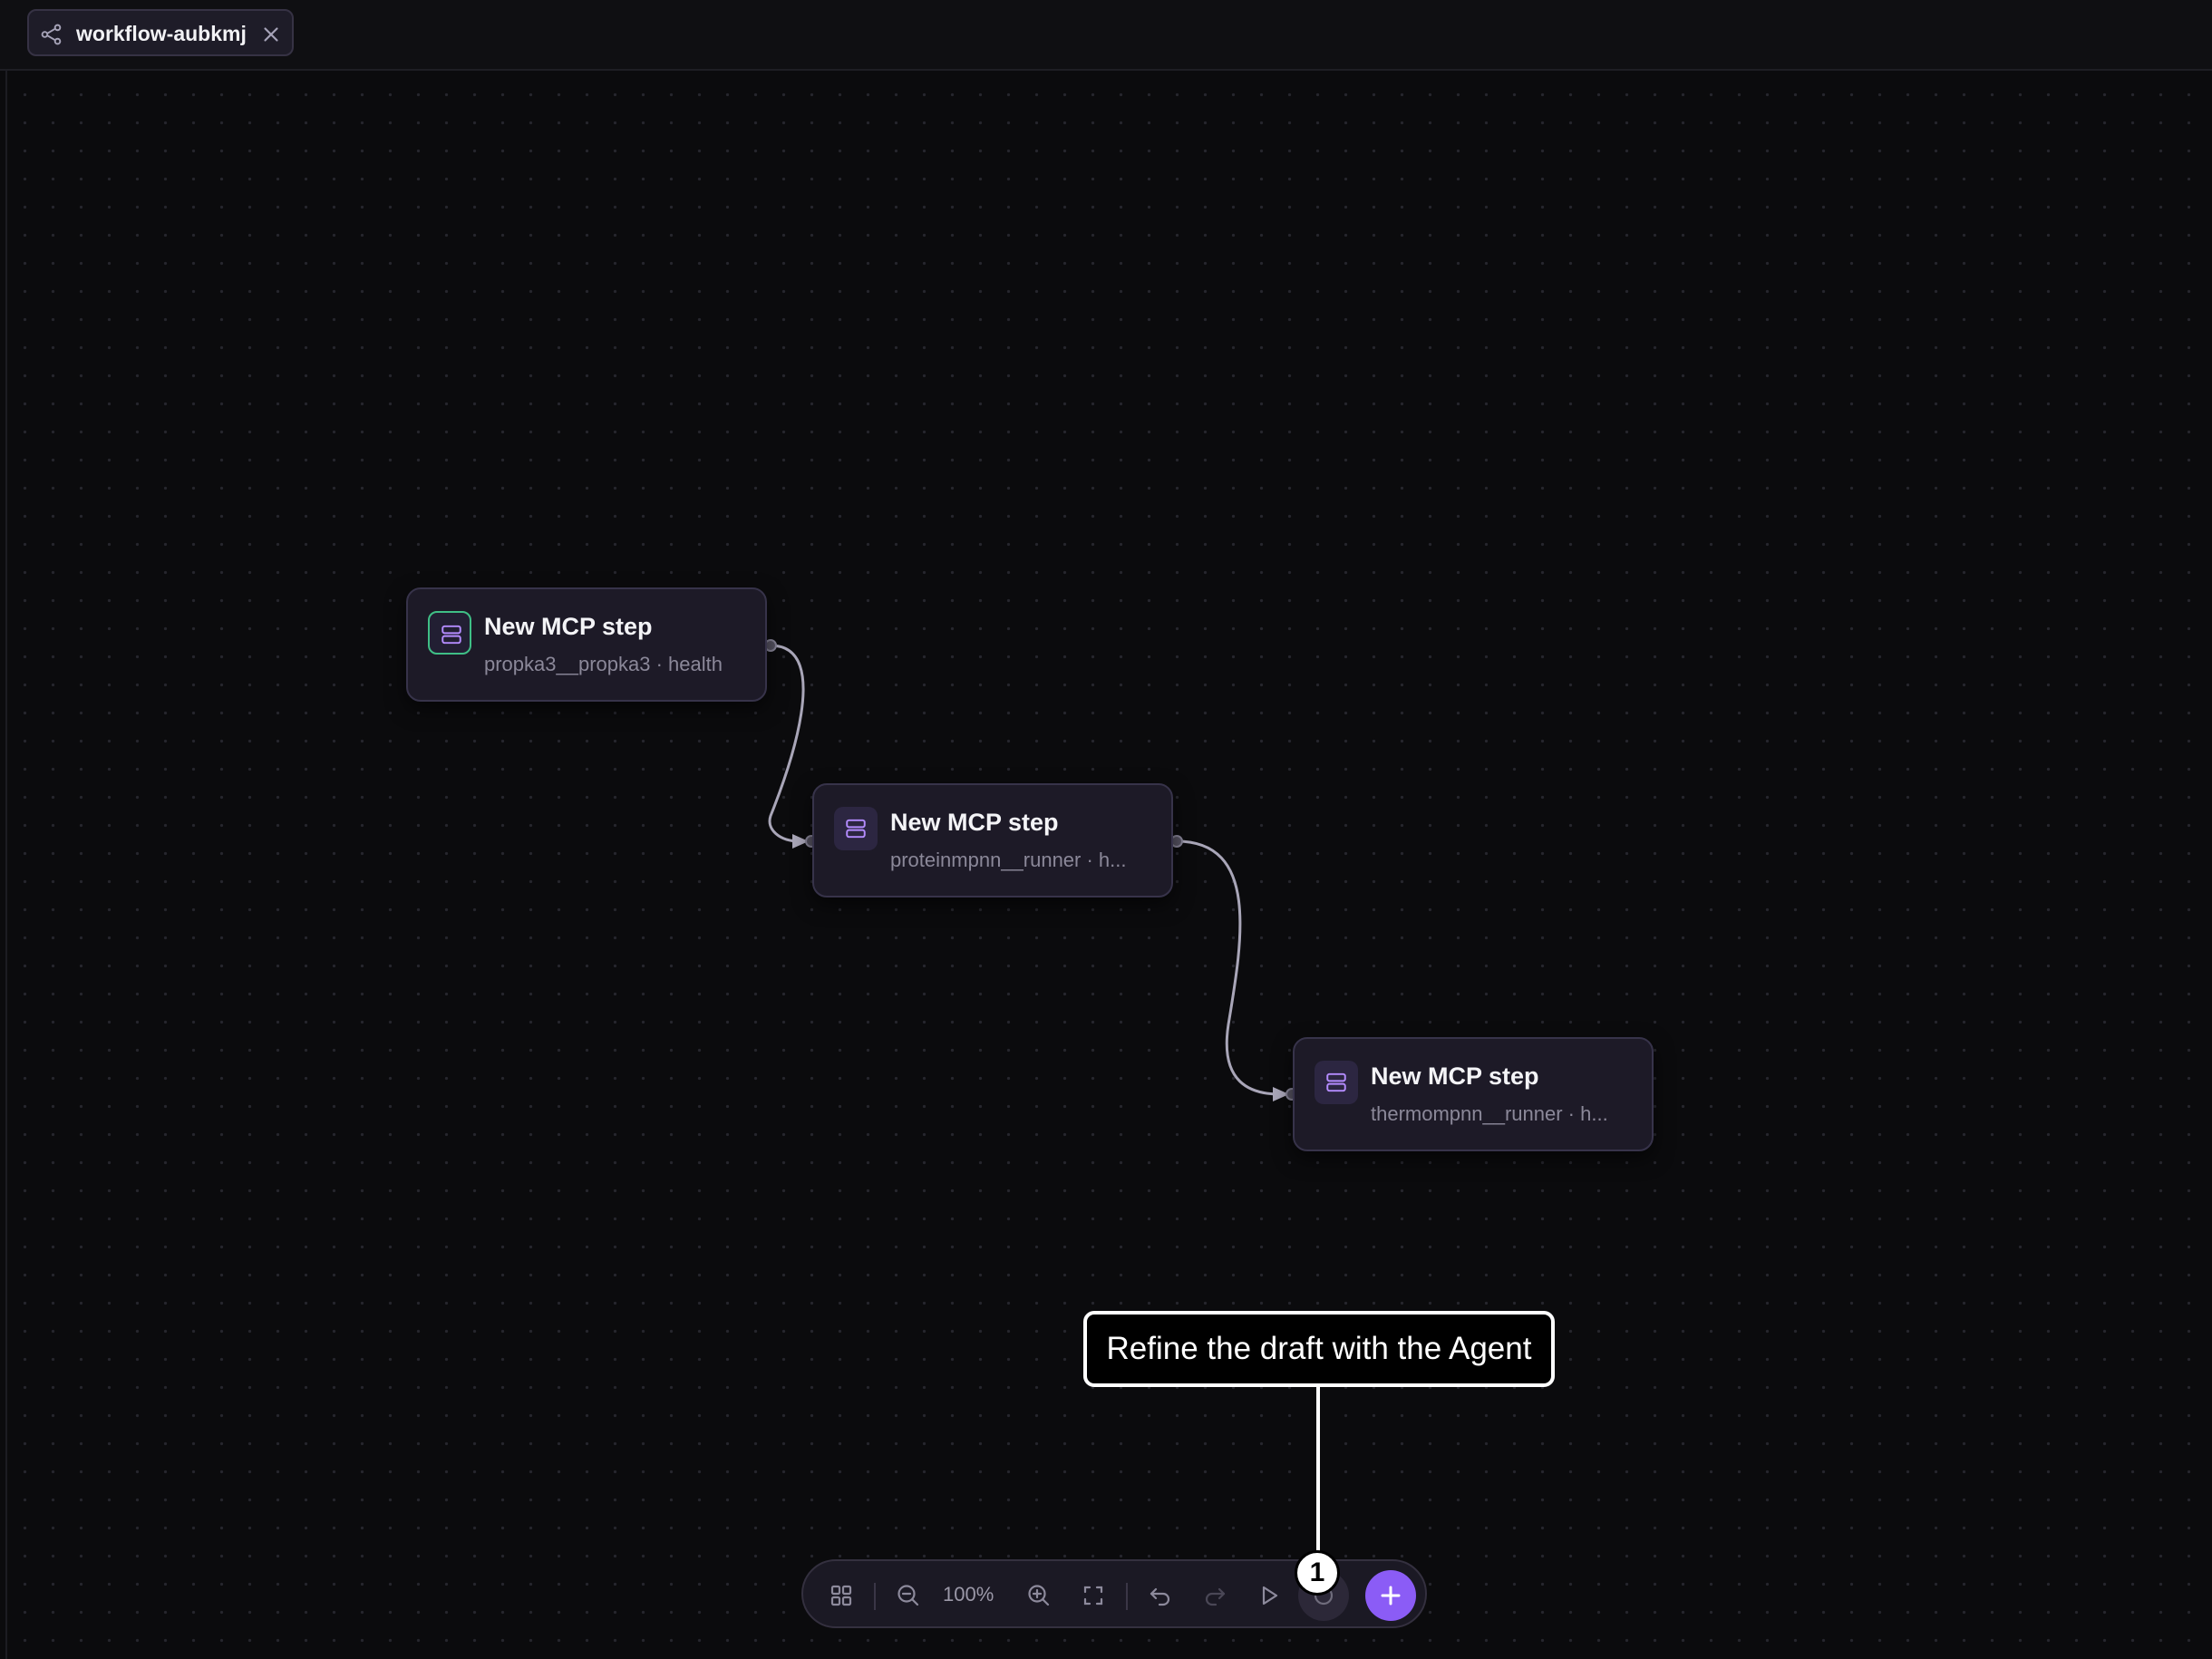  What do you see at coordinates (1318, 1471) in the screenshot?
I see `annotation-connector` at bounding box center [1318, 1471].